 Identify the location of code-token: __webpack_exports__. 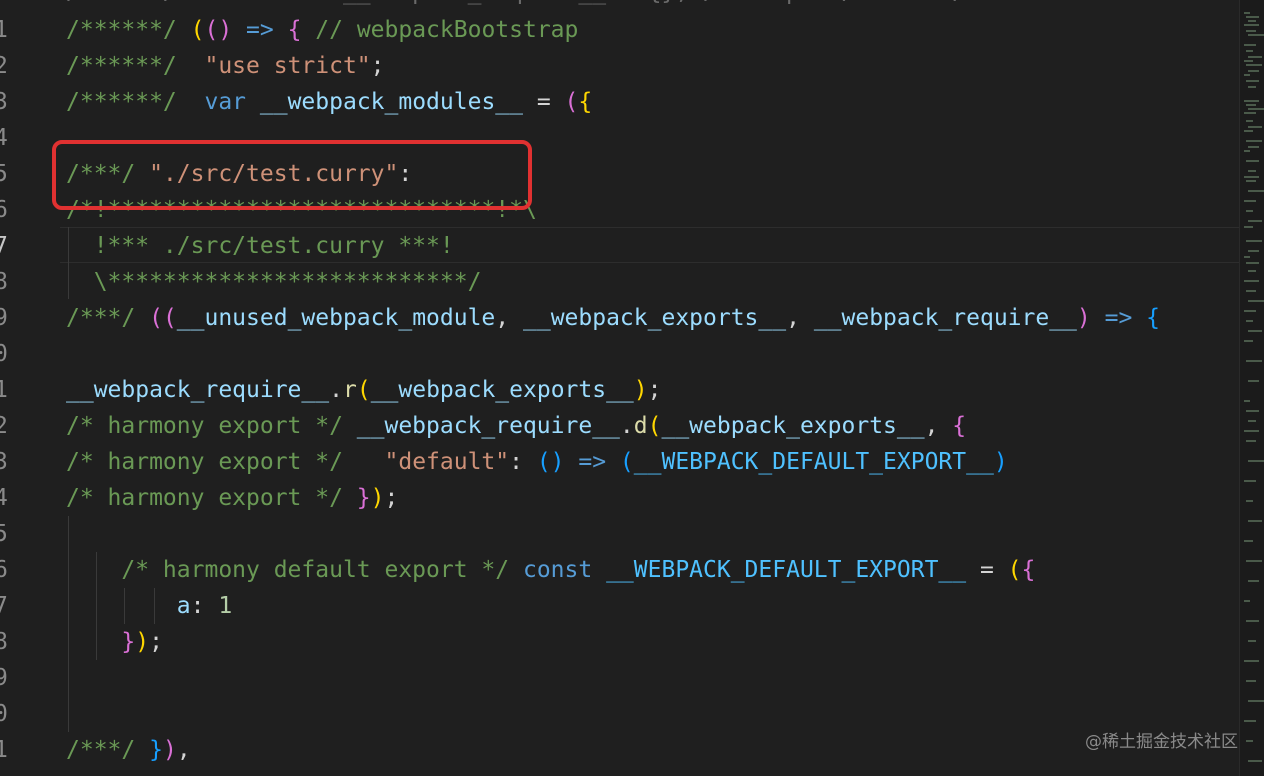
(793, 426).